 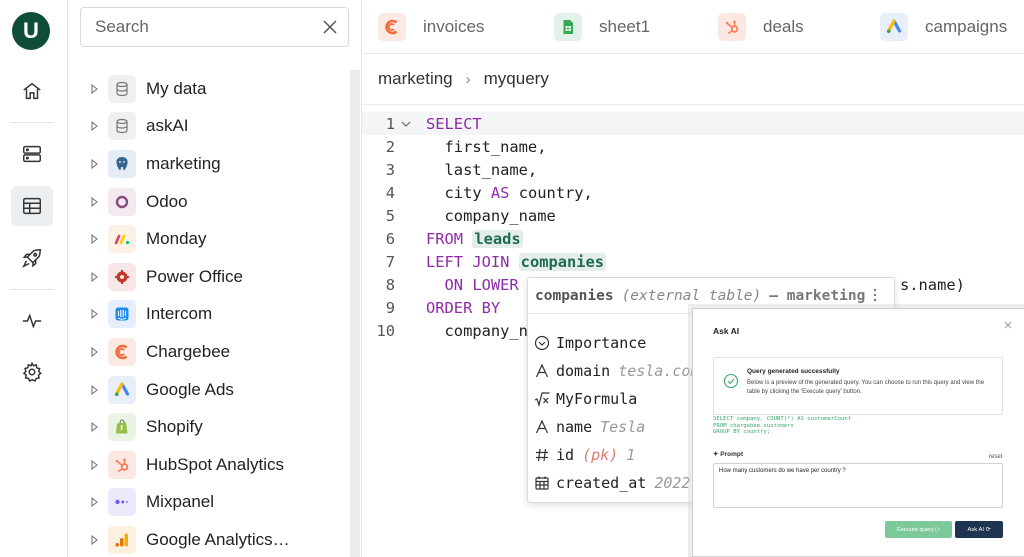 I want to click on mixpanel-icon, so click(x=122, y=502).